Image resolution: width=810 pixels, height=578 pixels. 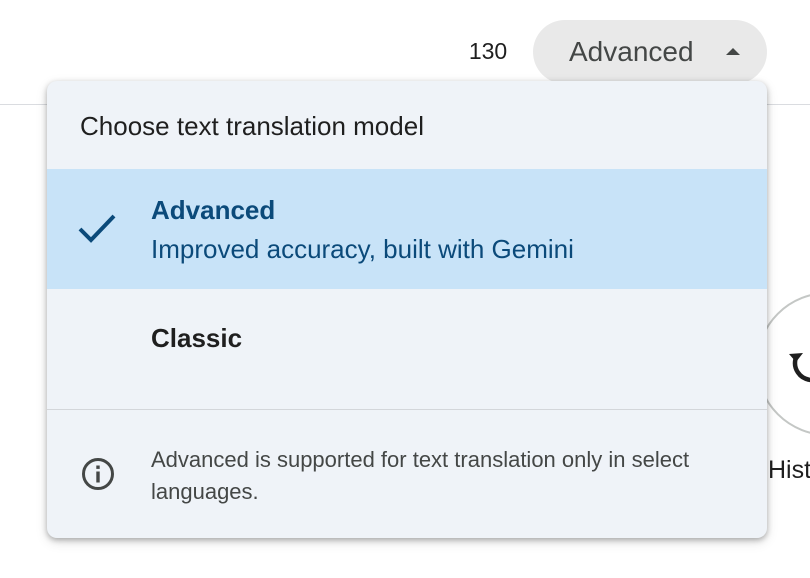 I want to click on menu-divider, so click(x=407, y=409).